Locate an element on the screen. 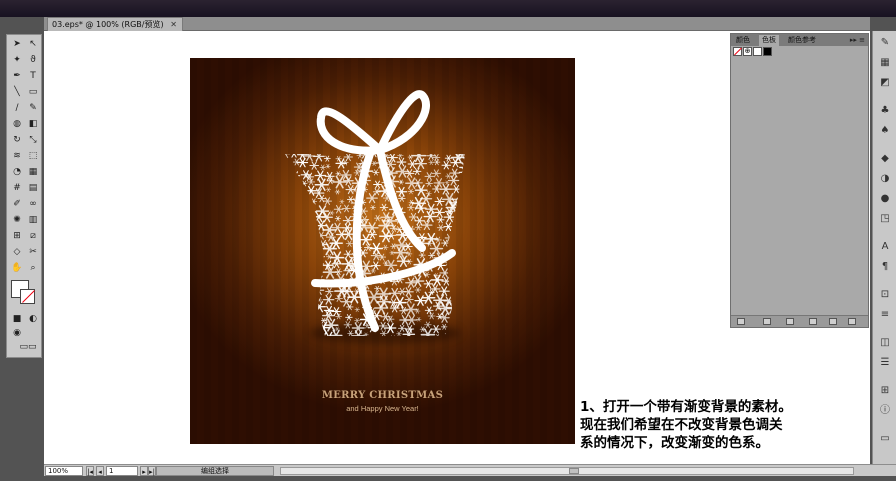 The image size is (896, 481). perspective-grid-icon: ▦ is located at coordinates (33, 172).